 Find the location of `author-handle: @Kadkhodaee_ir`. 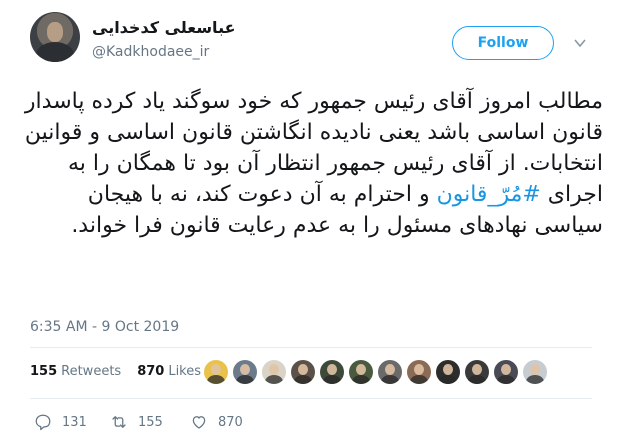

author-handle: @Kadkhodaee_ir is located at coordinates (150, 52).